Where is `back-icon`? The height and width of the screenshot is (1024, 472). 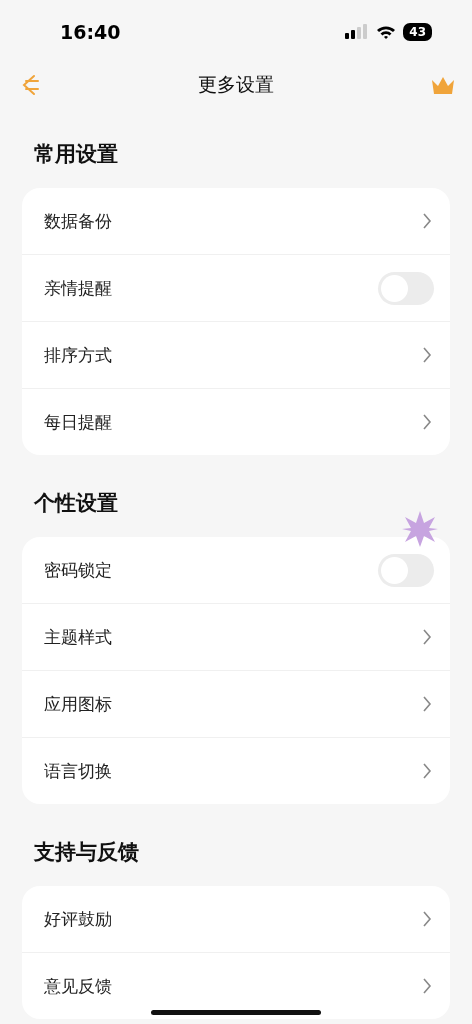 back-icon is located at coordinates (31, 85).